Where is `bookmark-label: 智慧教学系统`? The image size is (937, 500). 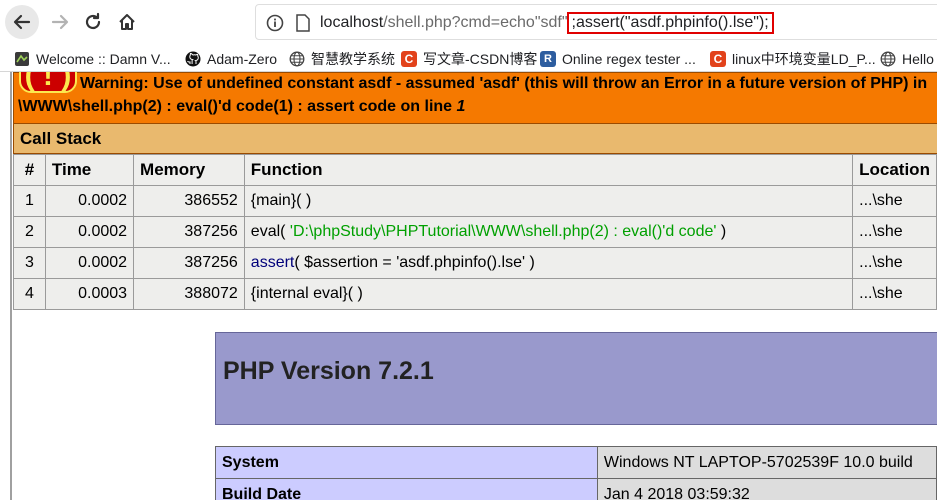 bookmark-label: 智慧教学系统 is located at coordinates (353, 59).